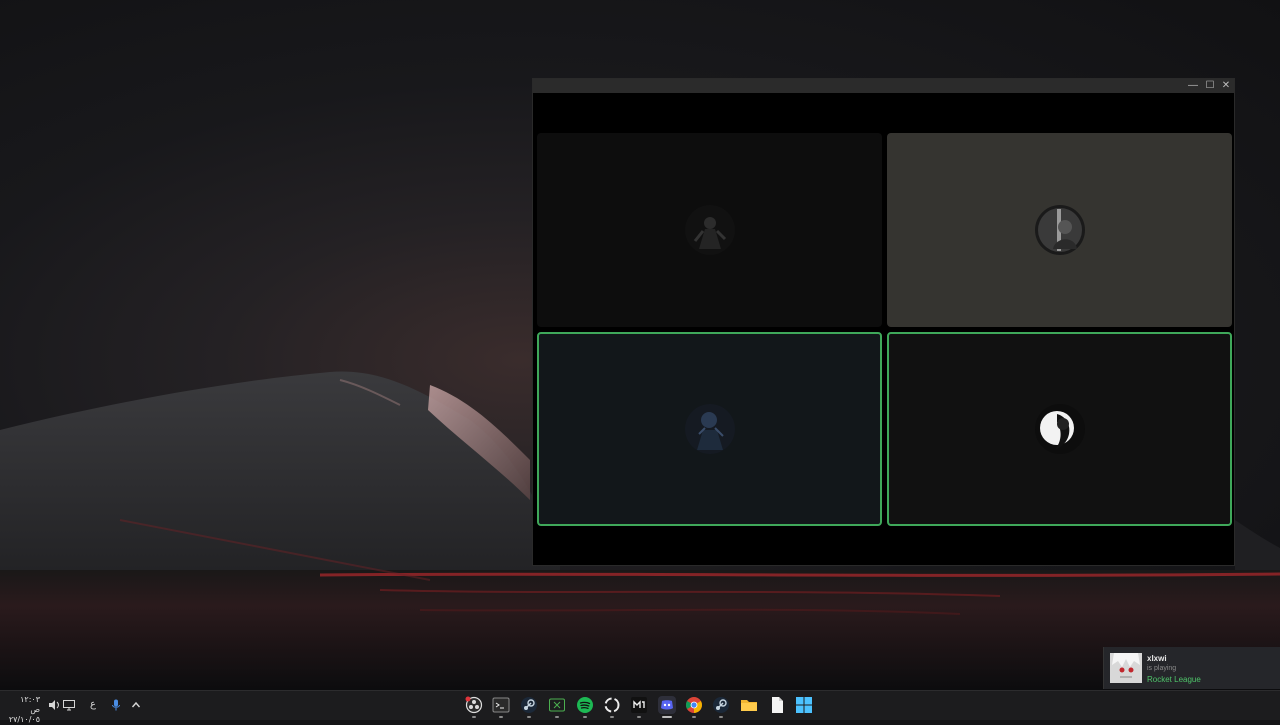  I want to click on volume-icon, so click(54, 705).